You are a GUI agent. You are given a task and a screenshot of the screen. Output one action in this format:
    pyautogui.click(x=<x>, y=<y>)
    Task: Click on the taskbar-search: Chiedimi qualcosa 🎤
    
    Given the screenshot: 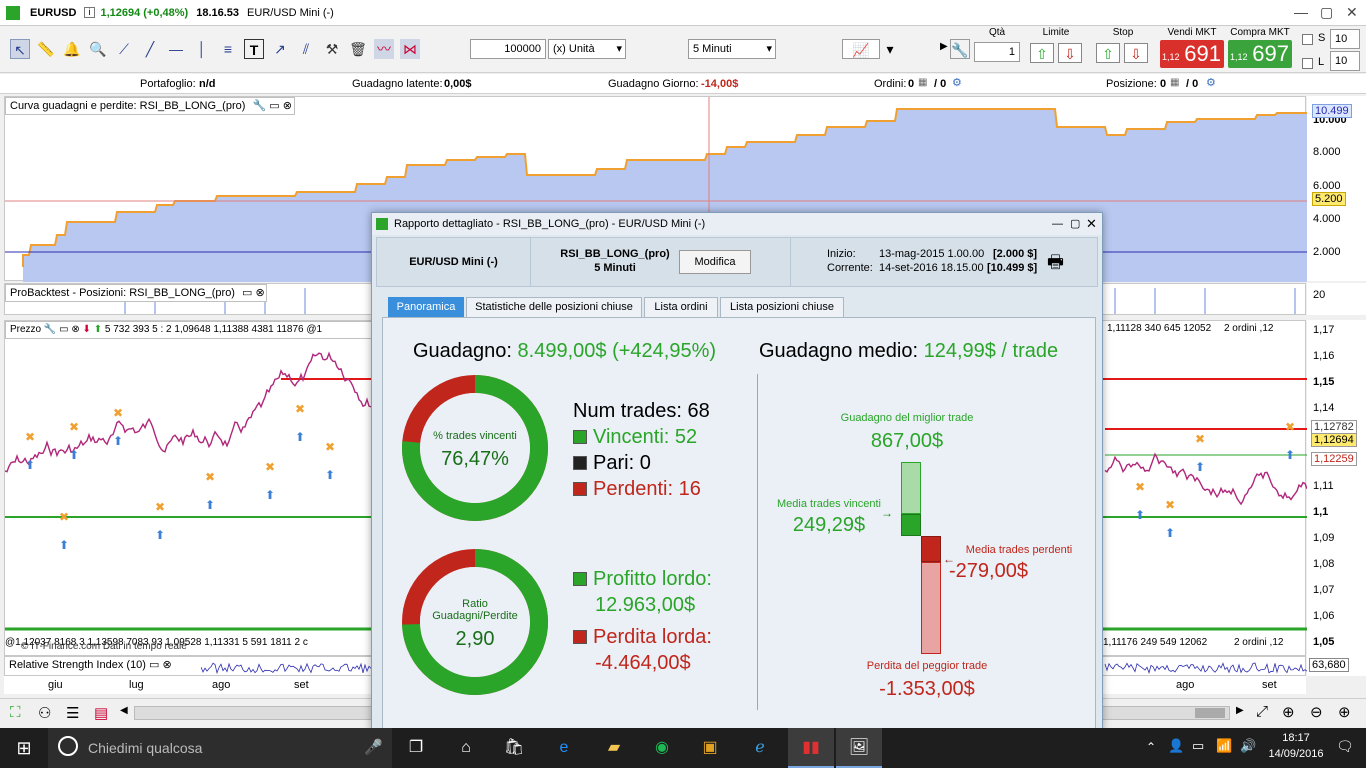 What is the action you would take?
    pyautogui.click(x=220, y=748)
    